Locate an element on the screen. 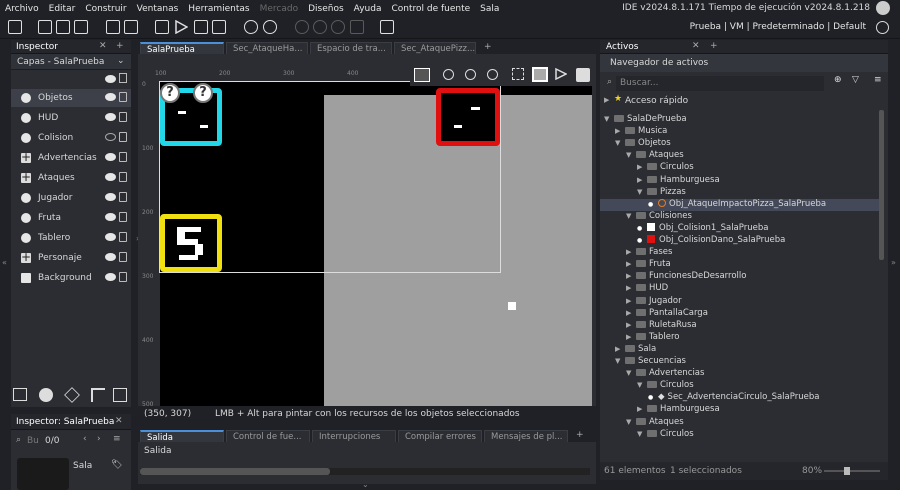  small-white-square is located at coordinates (512, 306).